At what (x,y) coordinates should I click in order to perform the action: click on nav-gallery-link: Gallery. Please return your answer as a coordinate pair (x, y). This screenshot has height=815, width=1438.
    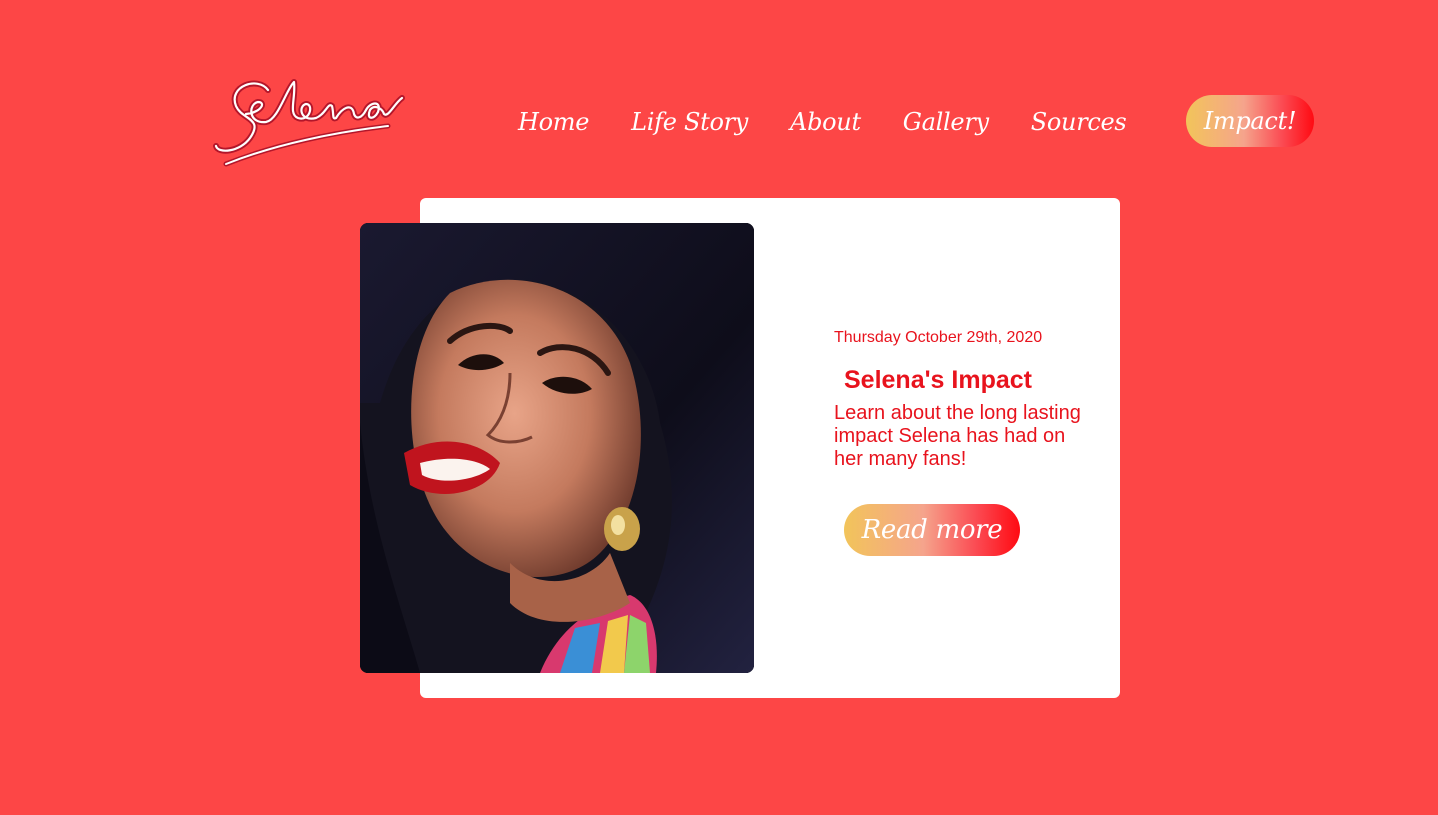
    Looking at the image, I should click on (946, 122).